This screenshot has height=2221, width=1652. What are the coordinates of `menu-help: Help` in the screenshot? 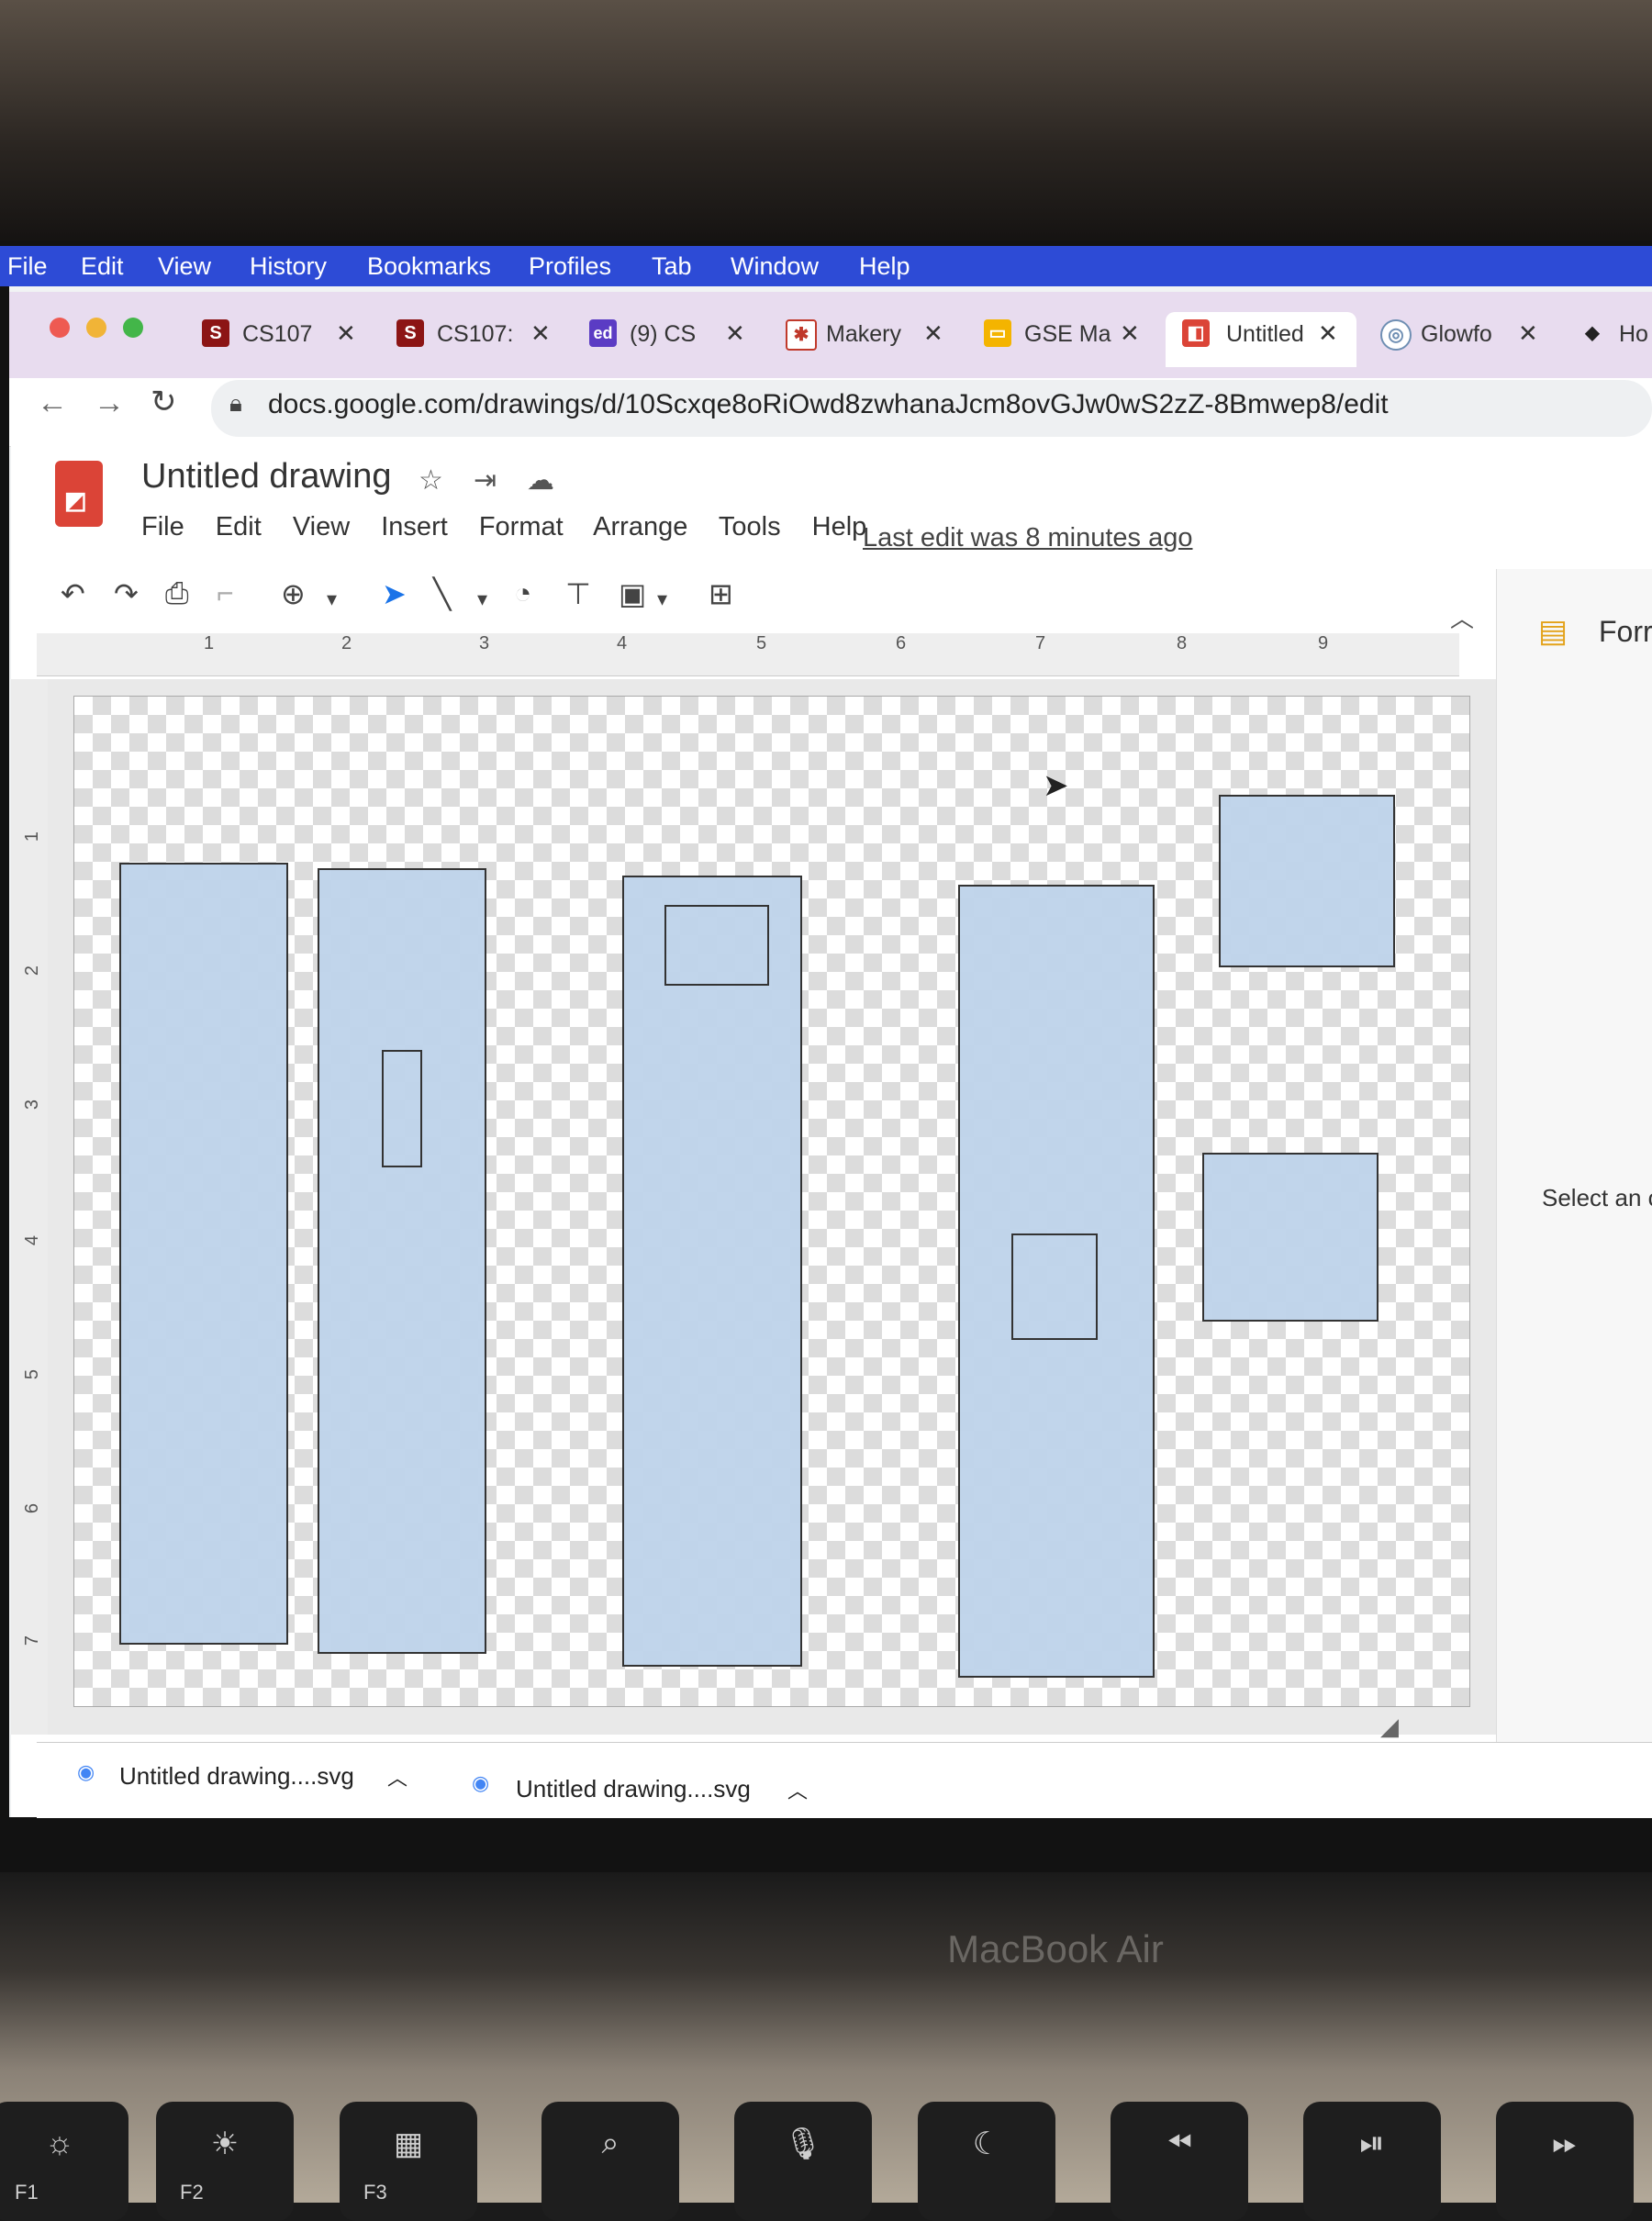 It's located at (840, 527).